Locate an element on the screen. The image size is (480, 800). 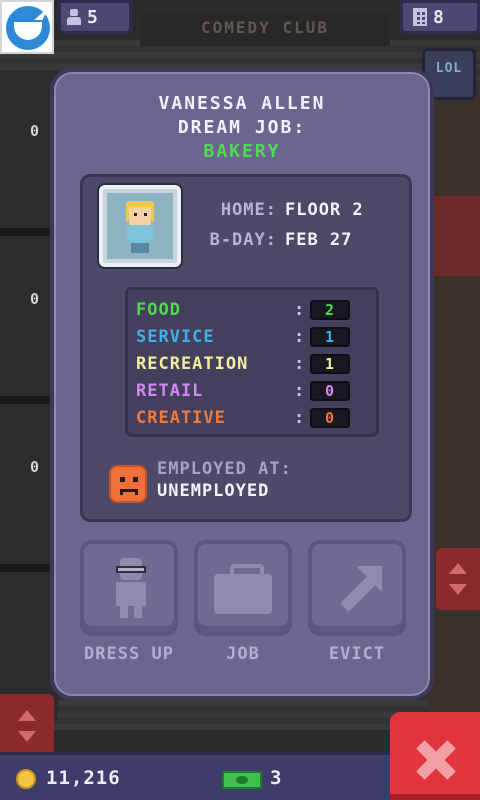
population-counter: 5 is located at coordinates (95, 17).